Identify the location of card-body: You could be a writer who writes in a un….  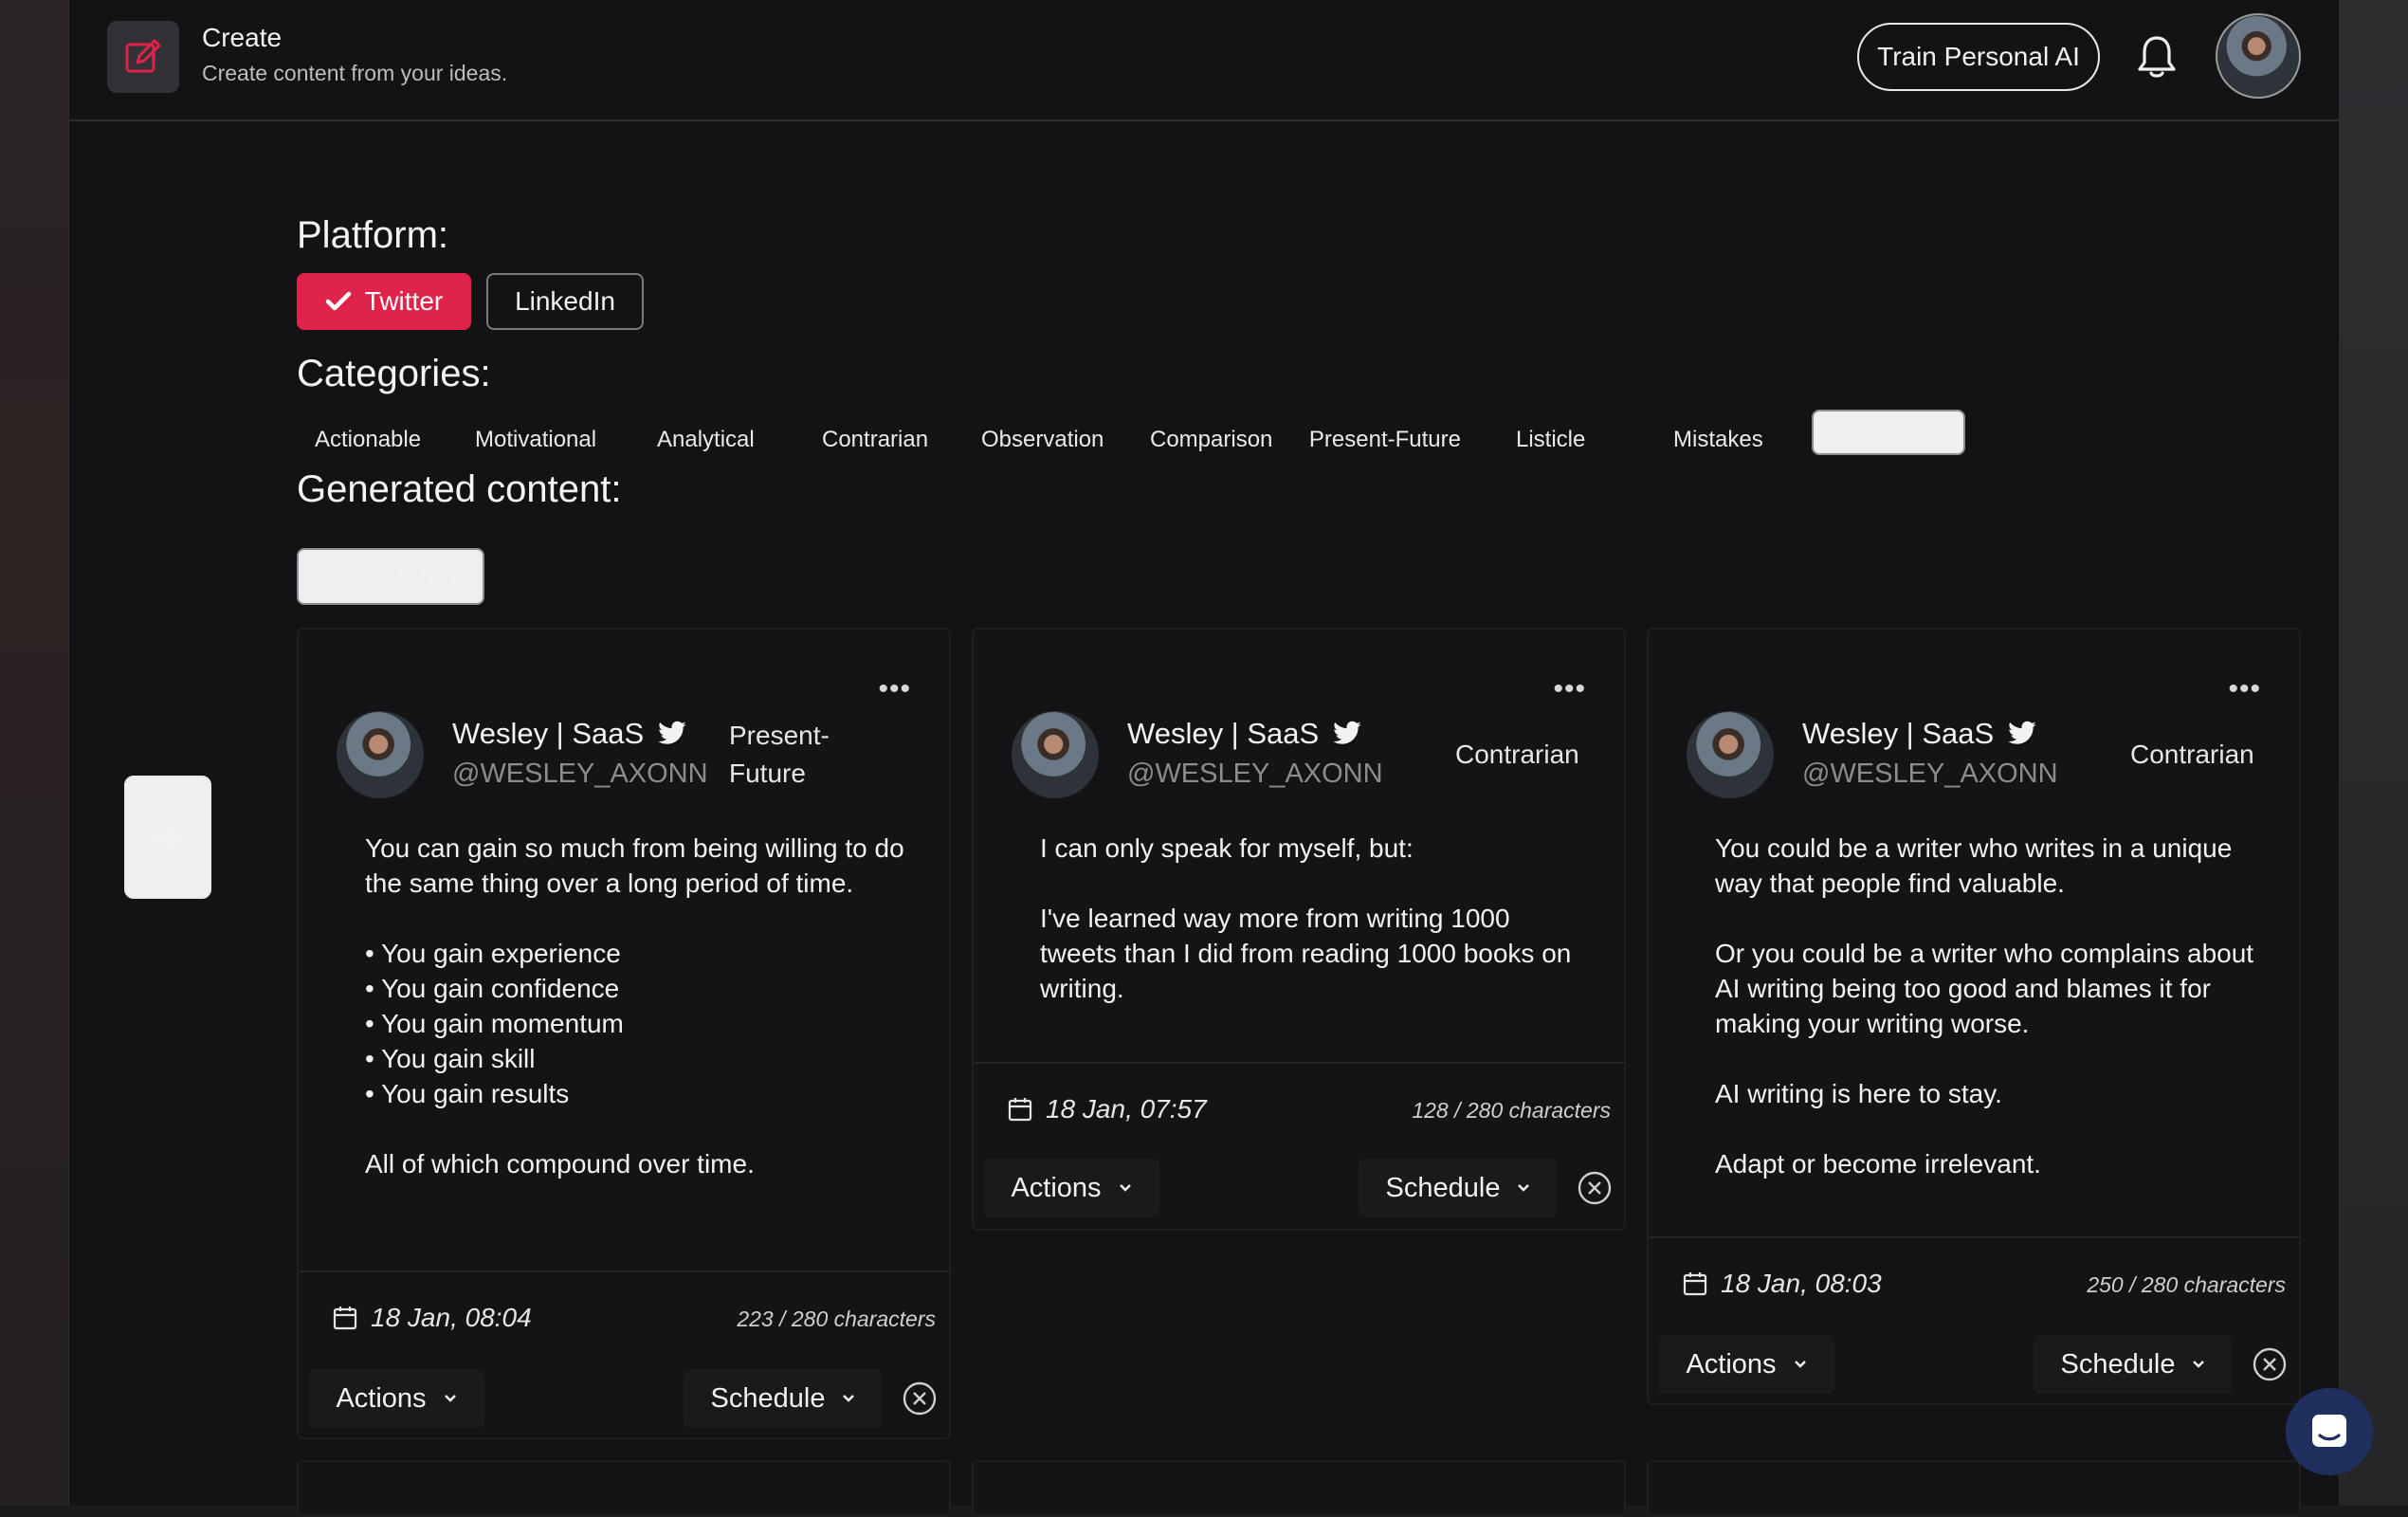
(1990, 1006).